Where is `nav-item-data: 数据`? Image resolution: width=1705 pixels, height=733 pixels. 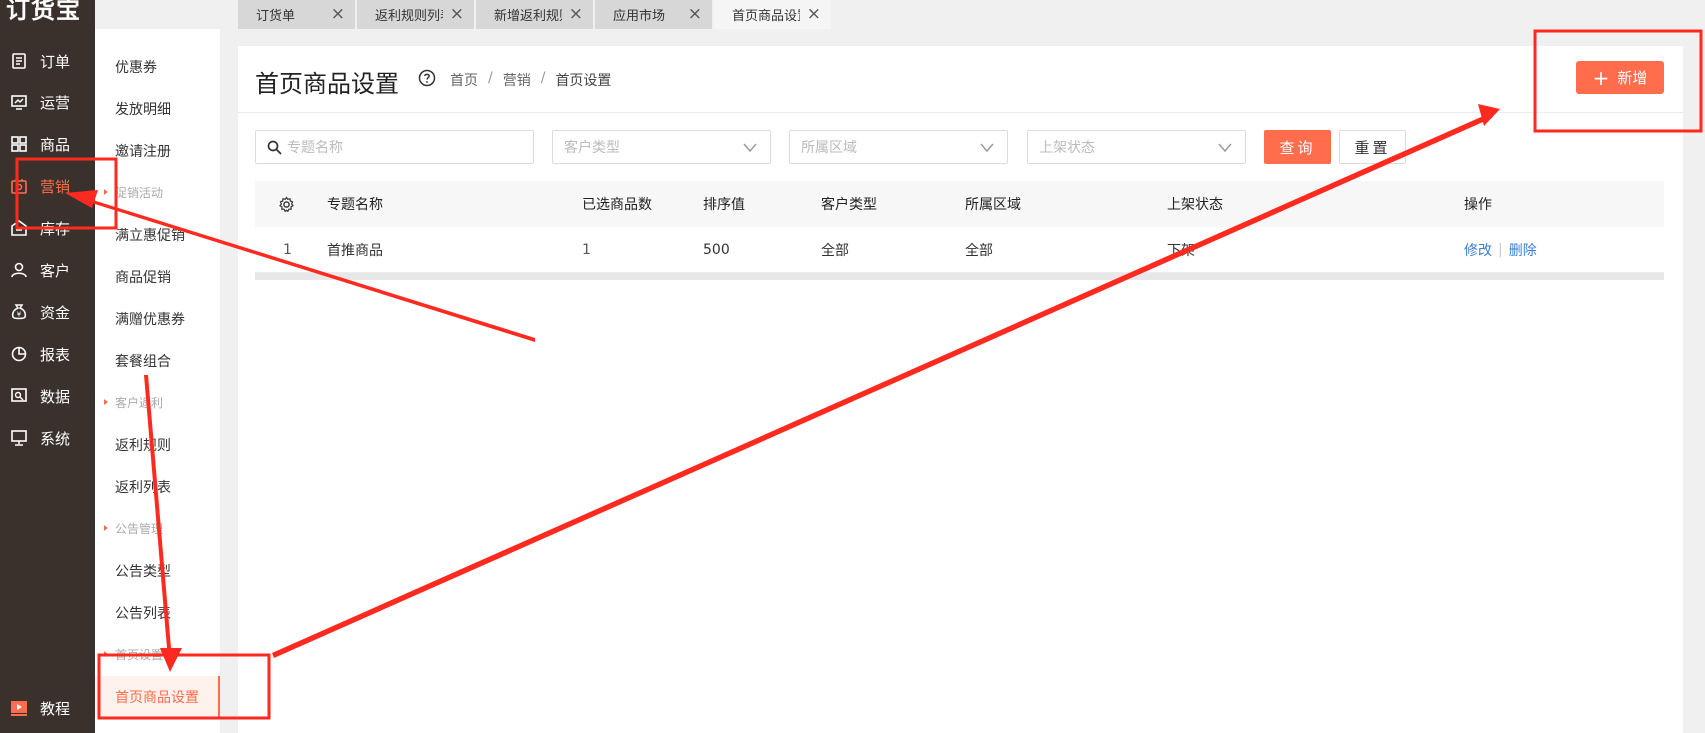 nav-item-data: 数据 is located at coordinates (47, 396).